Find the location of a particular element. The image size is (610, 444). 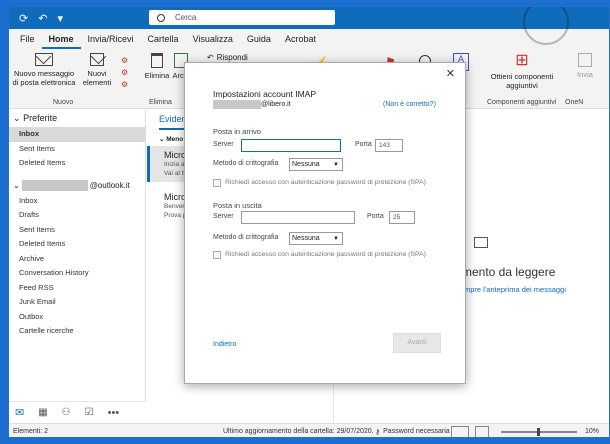

incoming-spa-checkbox is located at coordinates (217, 183).